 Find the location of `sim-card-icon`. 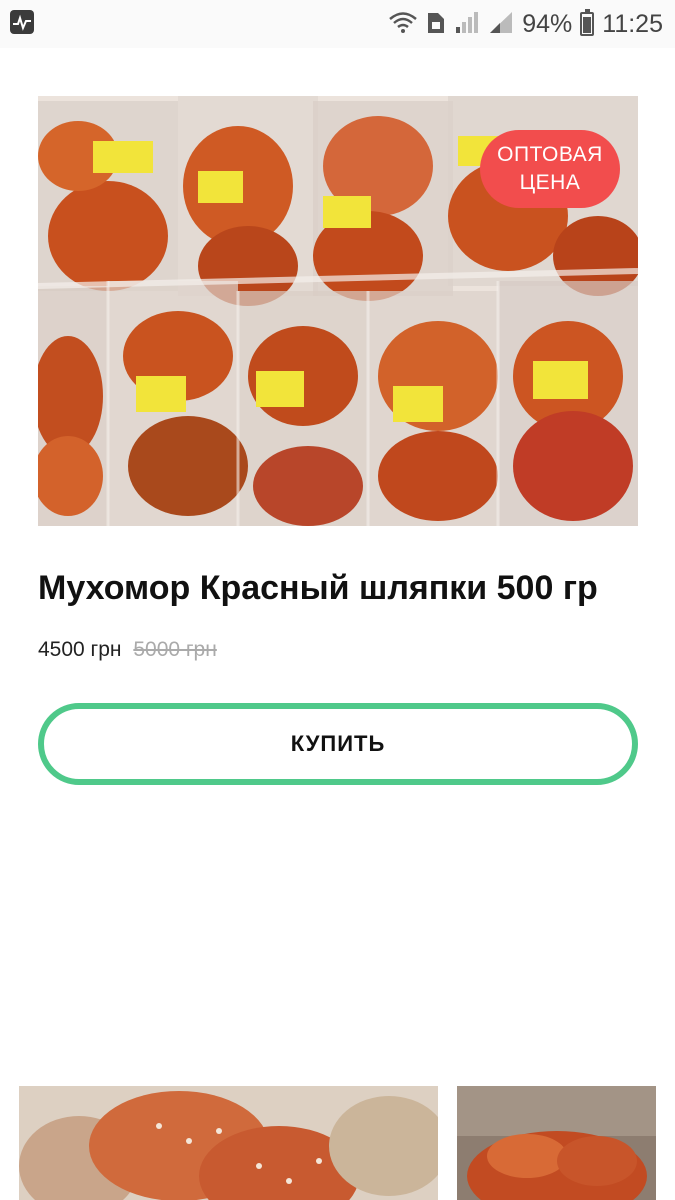

sim-card-icon is located at coordinates (436, 24).